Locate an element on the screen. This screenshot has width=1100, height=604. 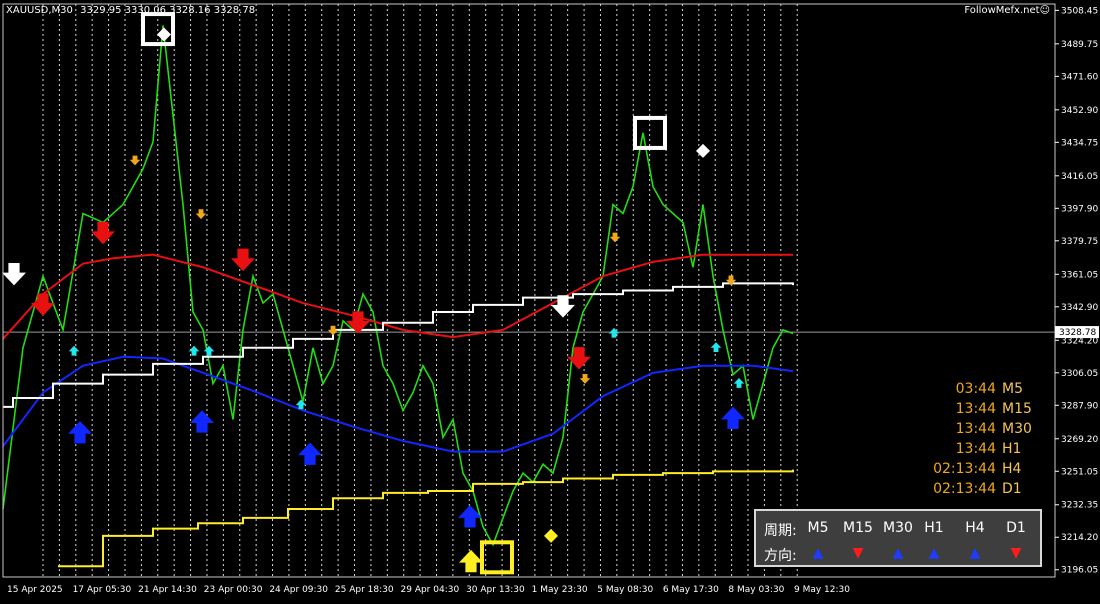
period-label: 周期: is located at coordinates (780, 531).